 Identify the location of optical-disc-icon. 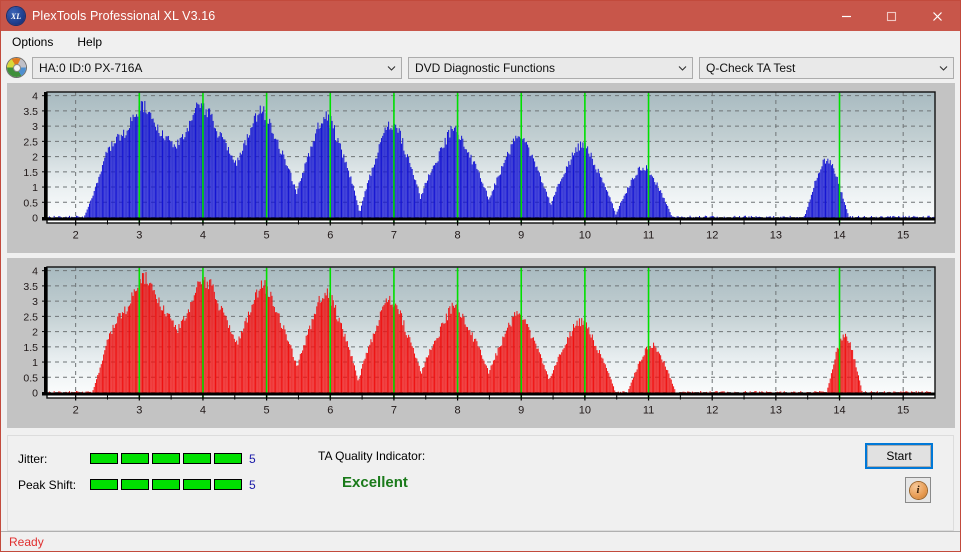
(16, 67).